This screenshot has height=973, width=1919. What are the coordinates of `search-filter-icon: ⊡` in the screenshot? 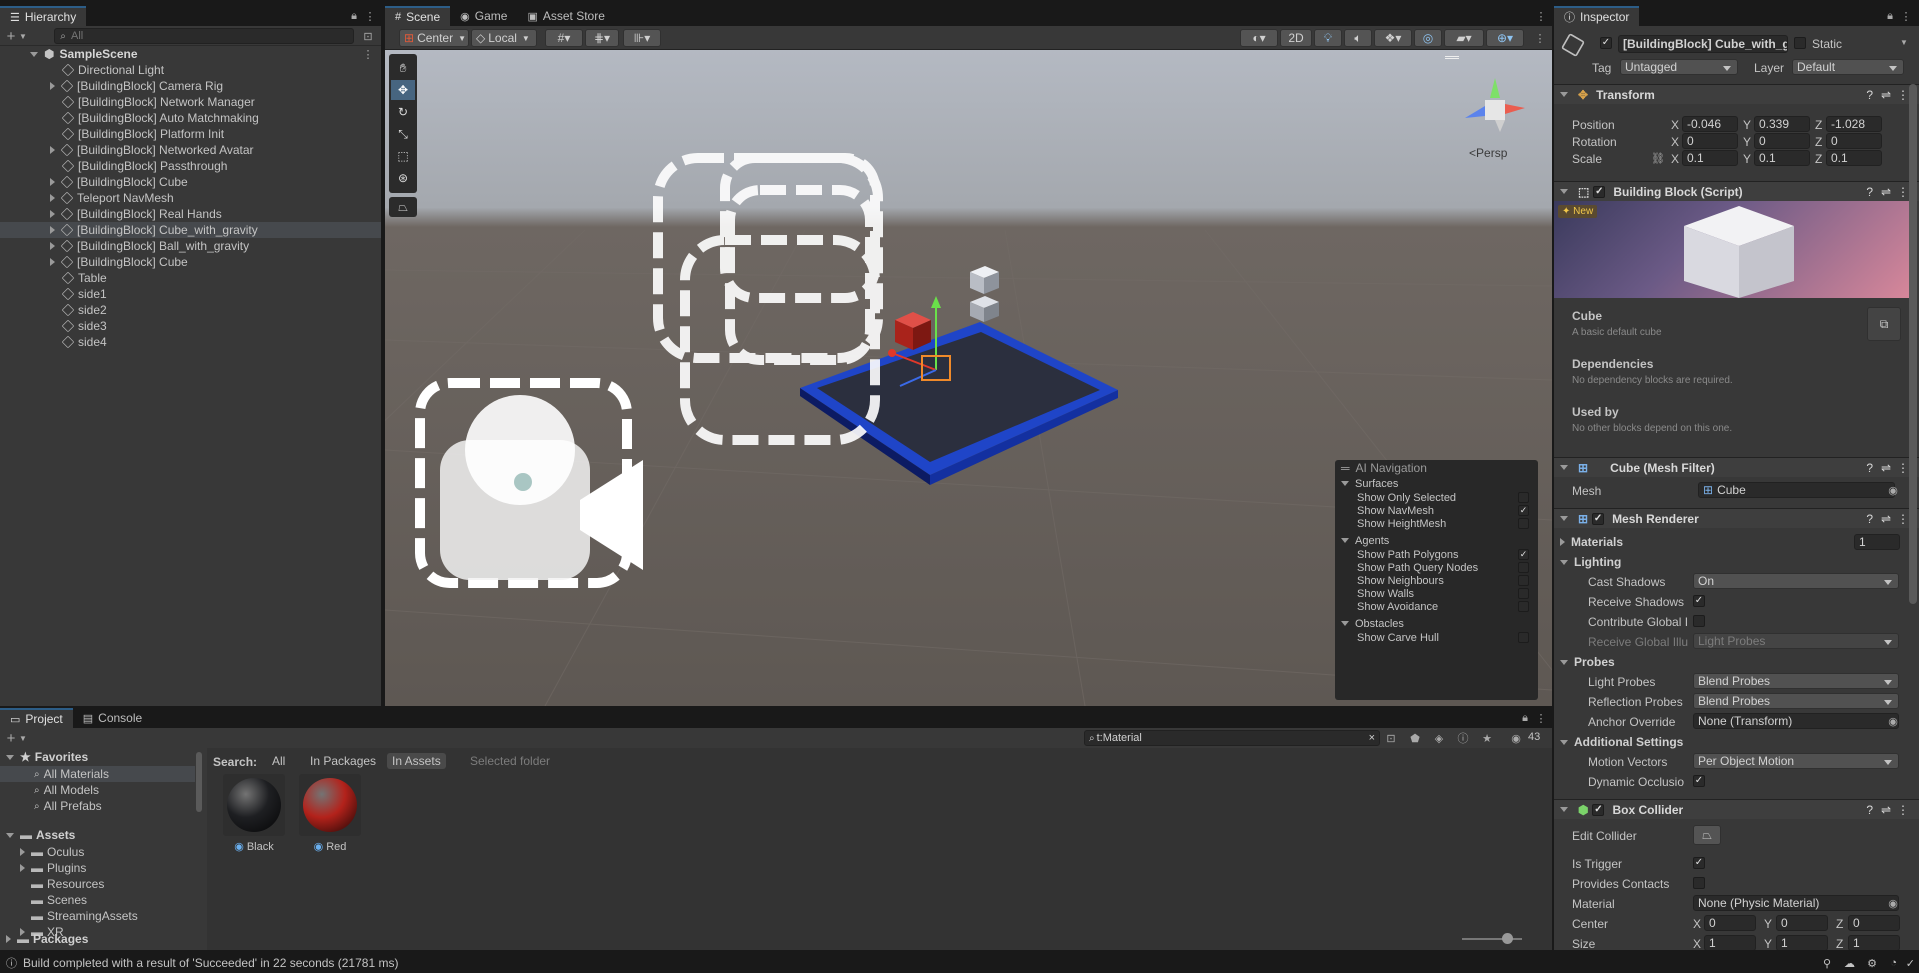 It's located at (368, 36).